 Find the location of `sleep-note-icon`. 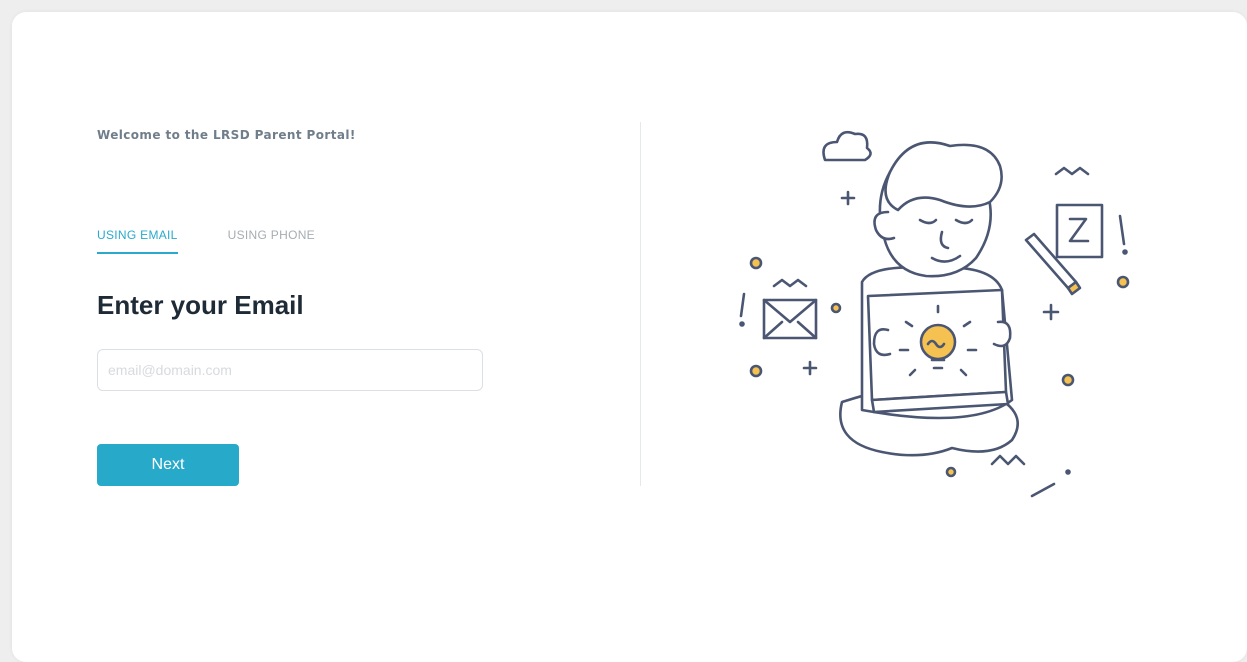

sleep-note-icon is located at coordinates (1079, 231).